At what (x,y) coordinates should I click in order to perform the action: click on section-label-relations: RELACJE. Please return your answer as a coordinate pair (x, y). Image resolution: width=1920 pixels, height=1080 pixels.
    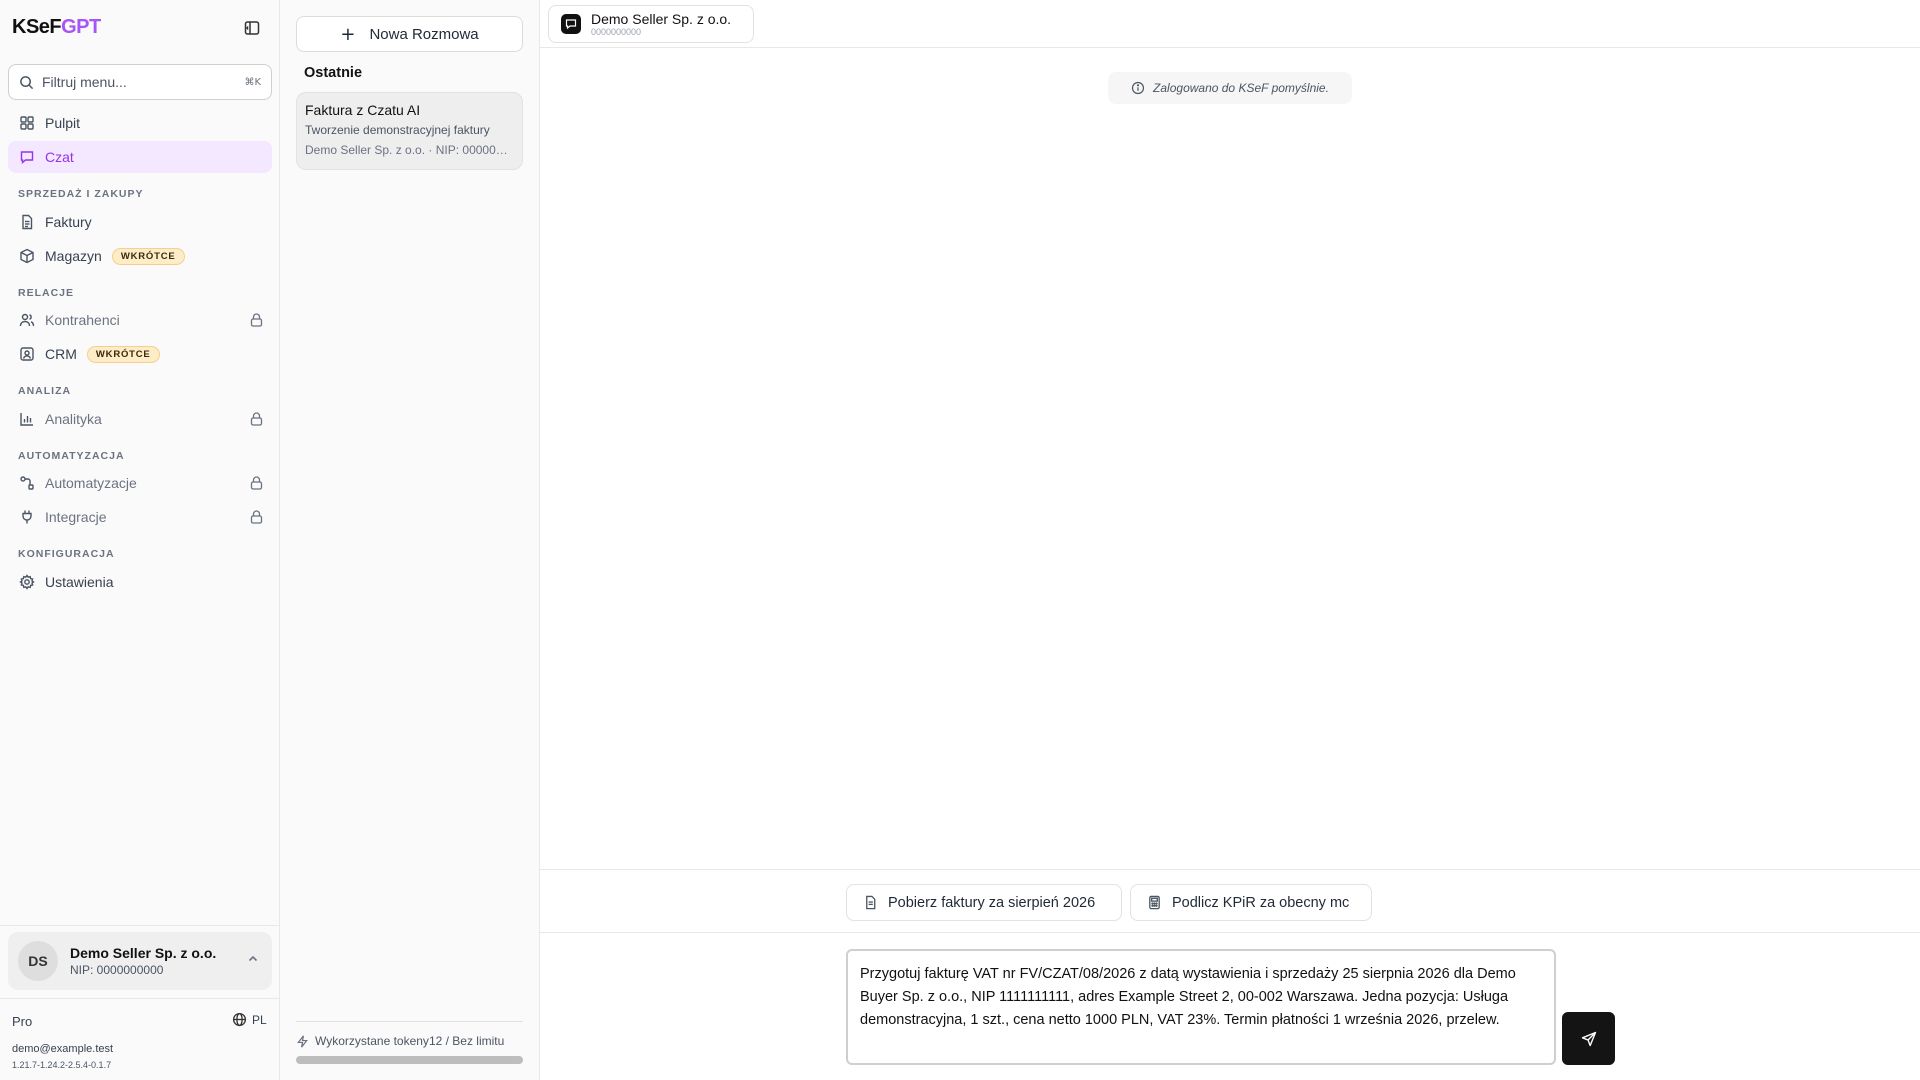
    Looking at the image, I should click on (46, 293).